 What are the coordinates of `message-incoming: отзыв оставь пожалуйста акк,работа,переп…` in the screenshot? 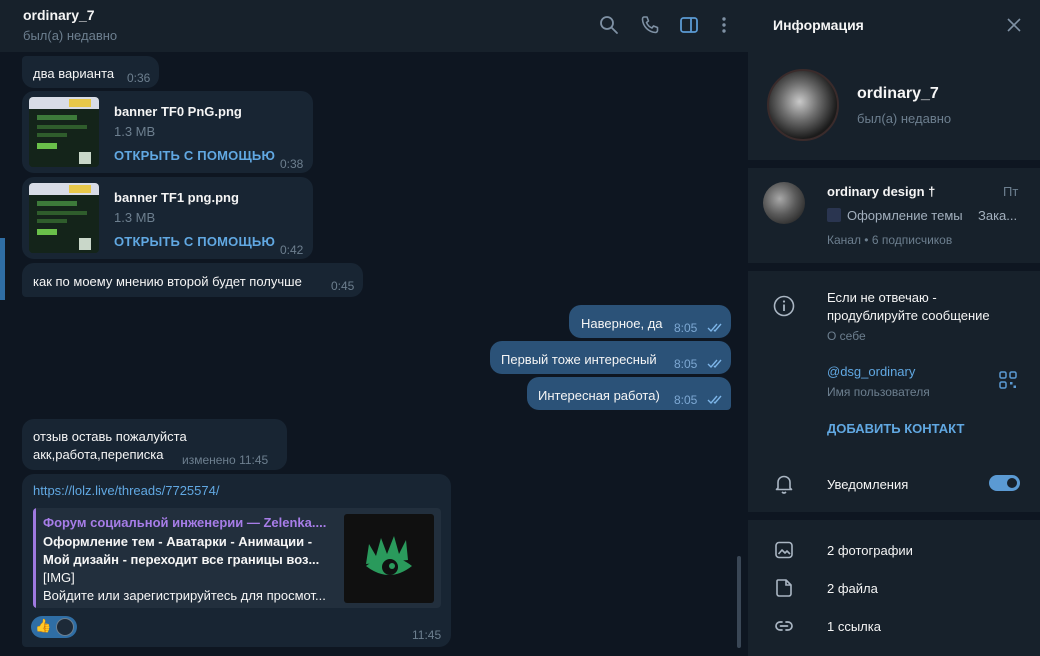 It's located at (154, 444).